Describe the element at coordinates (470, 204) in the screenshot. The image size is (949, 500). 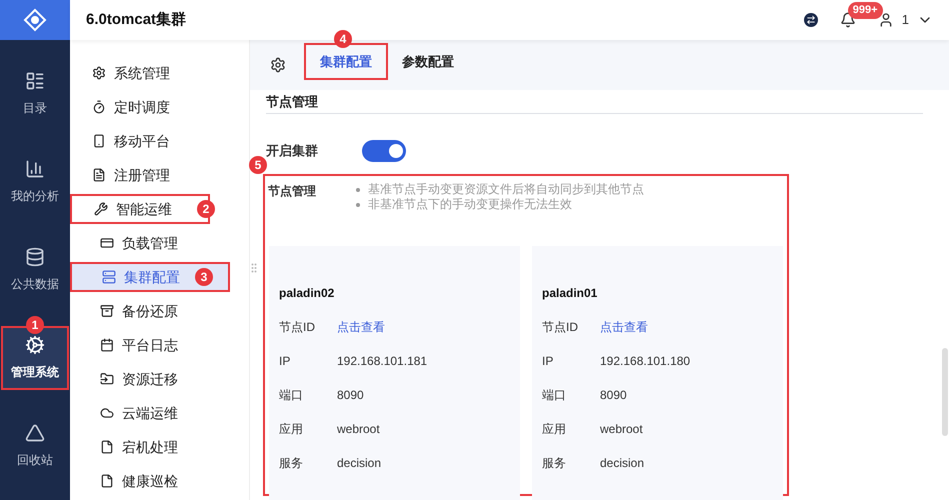
I see `note-text: 非基准节点下的手动变更操作无法生效` at that location.